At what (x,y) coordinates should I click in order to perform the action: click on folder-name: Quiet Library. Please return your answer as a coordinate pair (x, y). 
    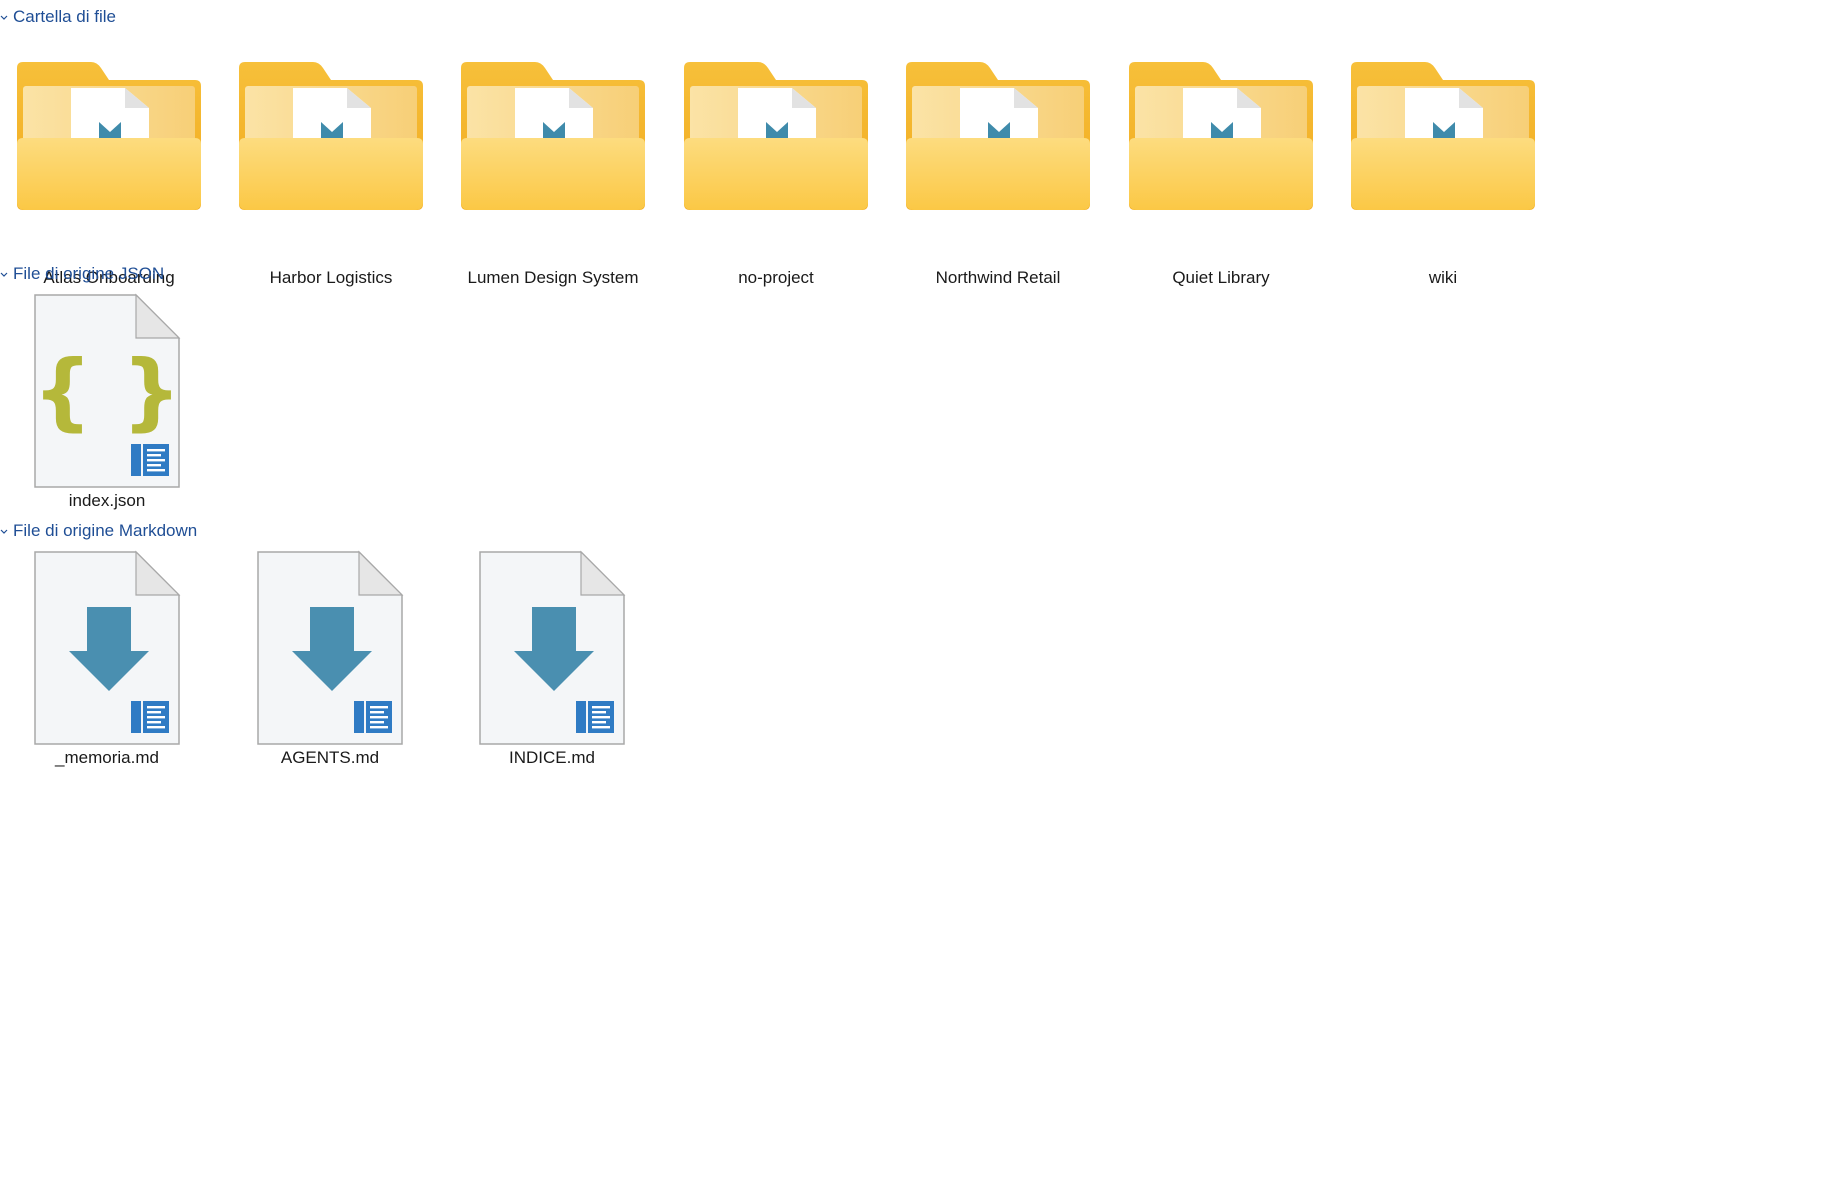
    Looking at the image, I should click on (1221, 277).